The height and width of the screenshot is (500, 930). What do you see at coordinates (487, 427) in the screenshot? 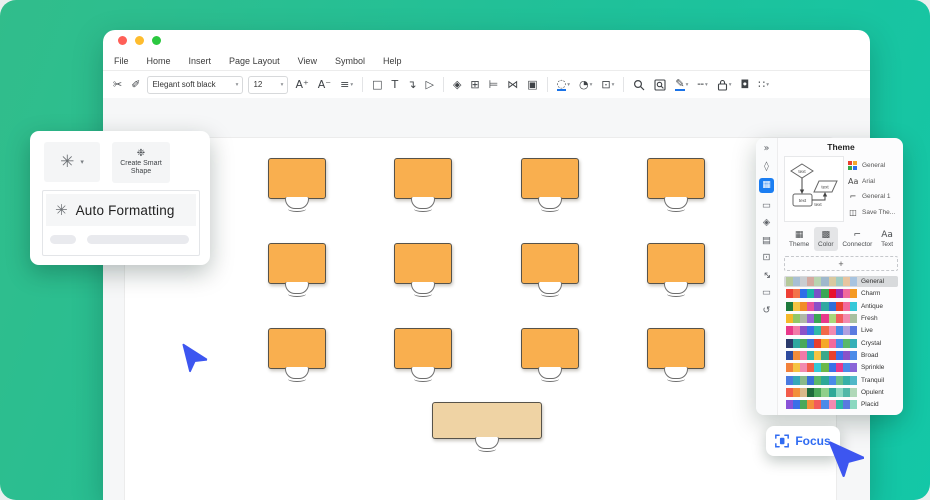
I see `teacher-desk` at bounding box center [487, 427].